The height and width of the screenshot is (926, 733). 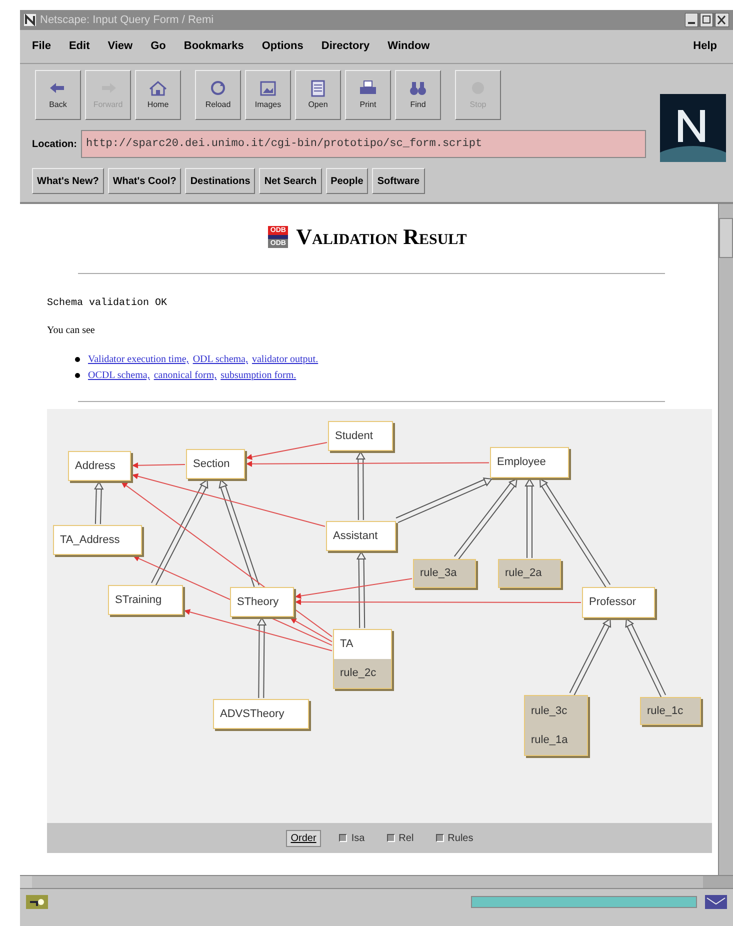 I want to click on toolbar-button: Open, so click(x=318, y=95).